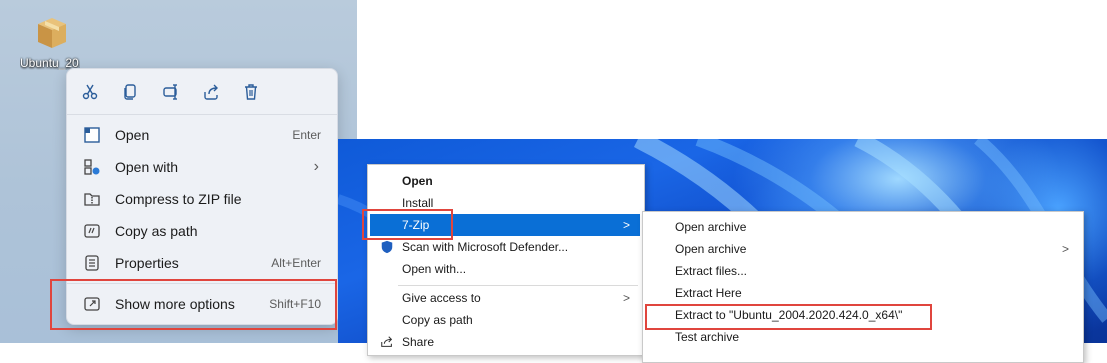 This screenshot has height=363, width=1107. What do you see at coordinates (862, 227) in the screenshot?
I see `submenu-item-open-archive: Open archive` at bounding box center [862, 227].